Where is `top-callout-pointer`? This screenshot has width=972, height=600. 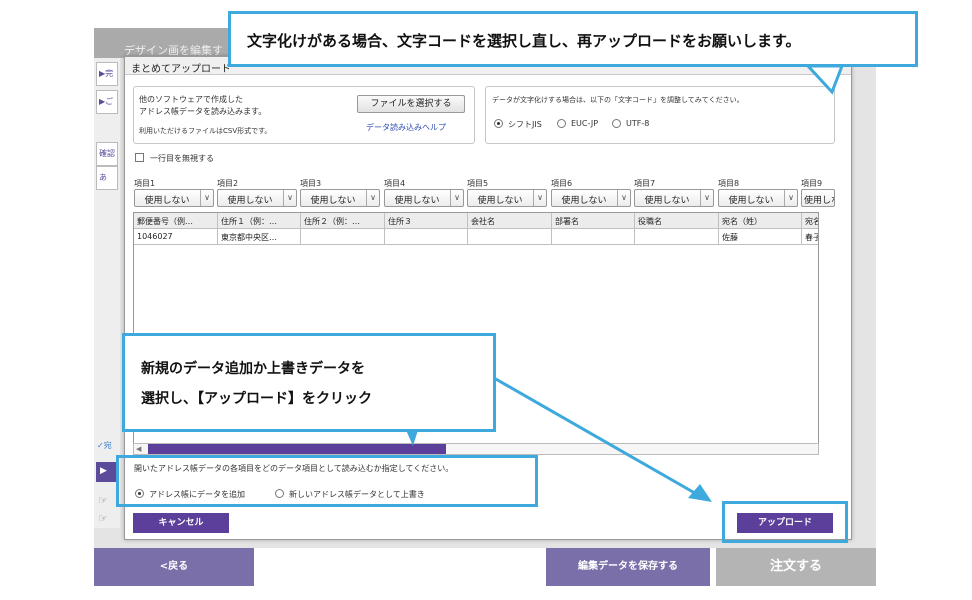 top-callout-pointer is located at coordinates (824, 79).